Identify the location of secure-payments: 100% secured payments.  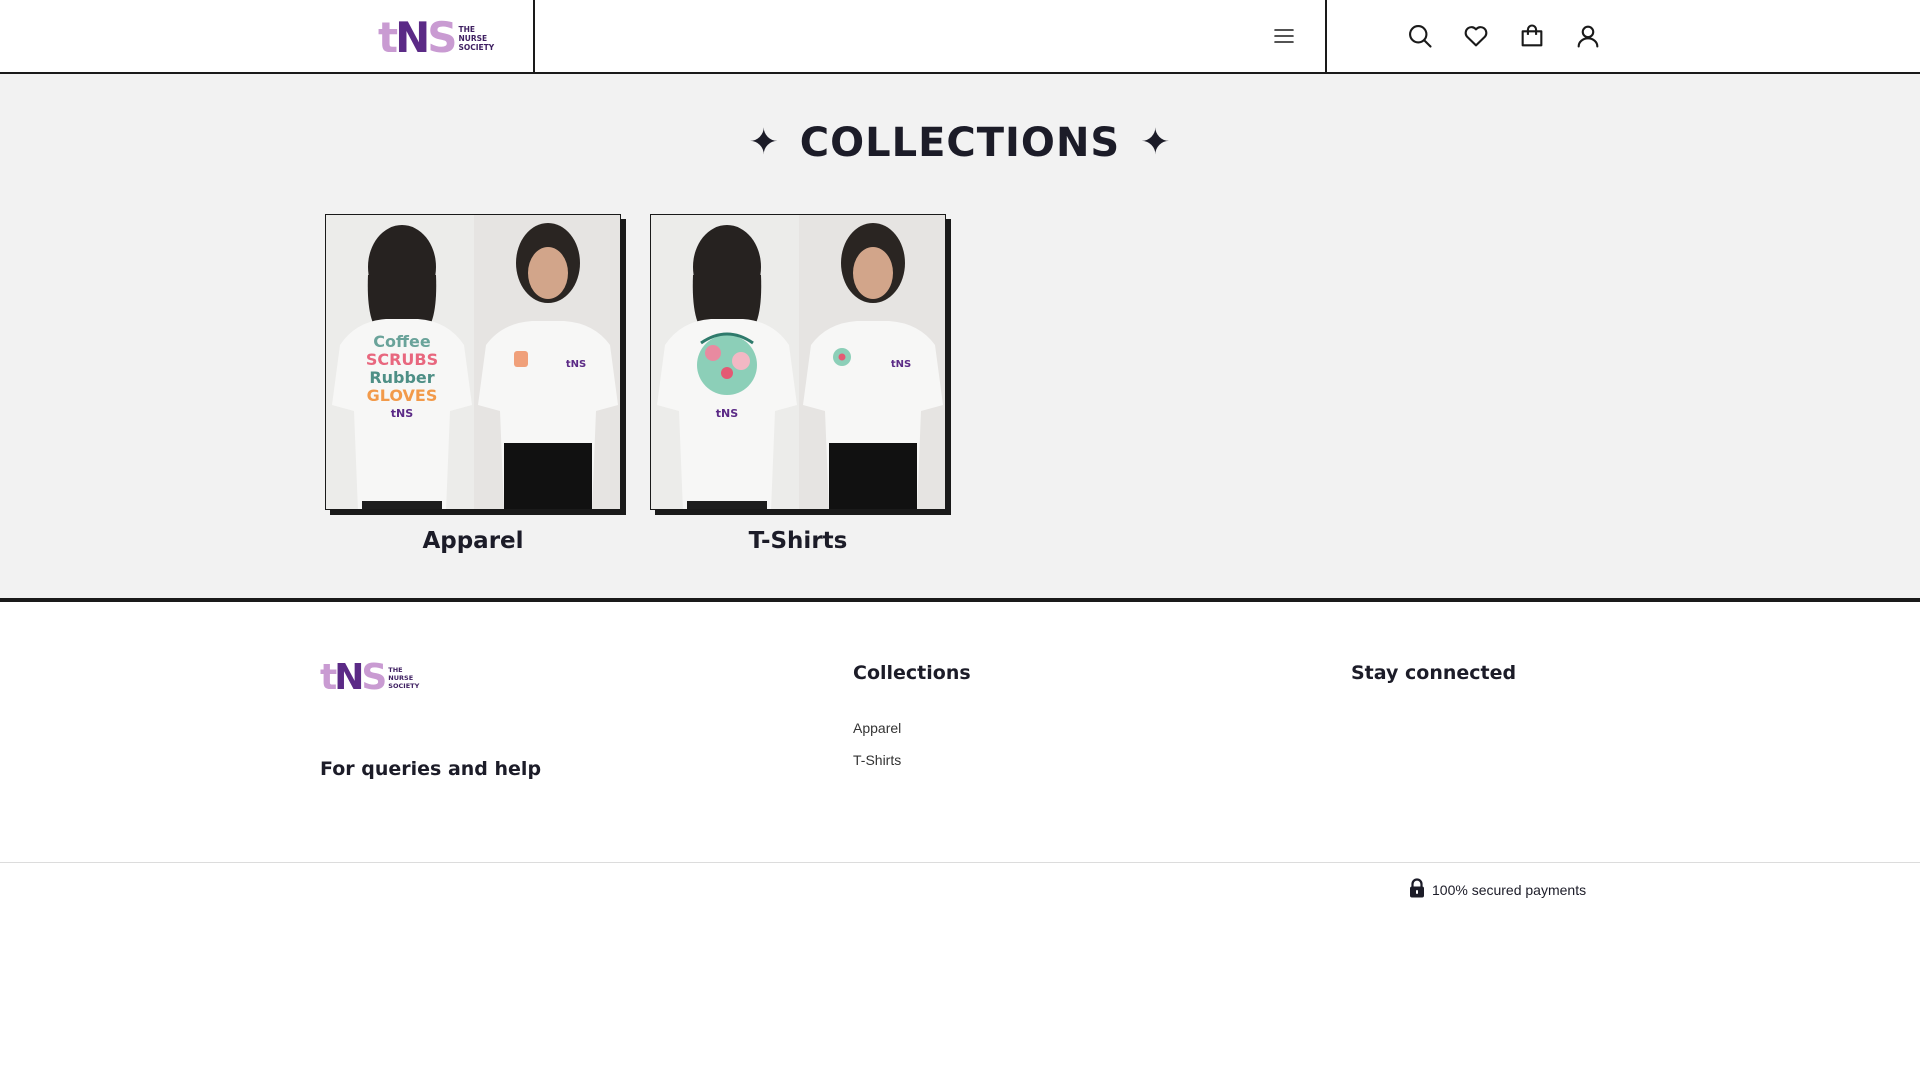
(1497, 889).